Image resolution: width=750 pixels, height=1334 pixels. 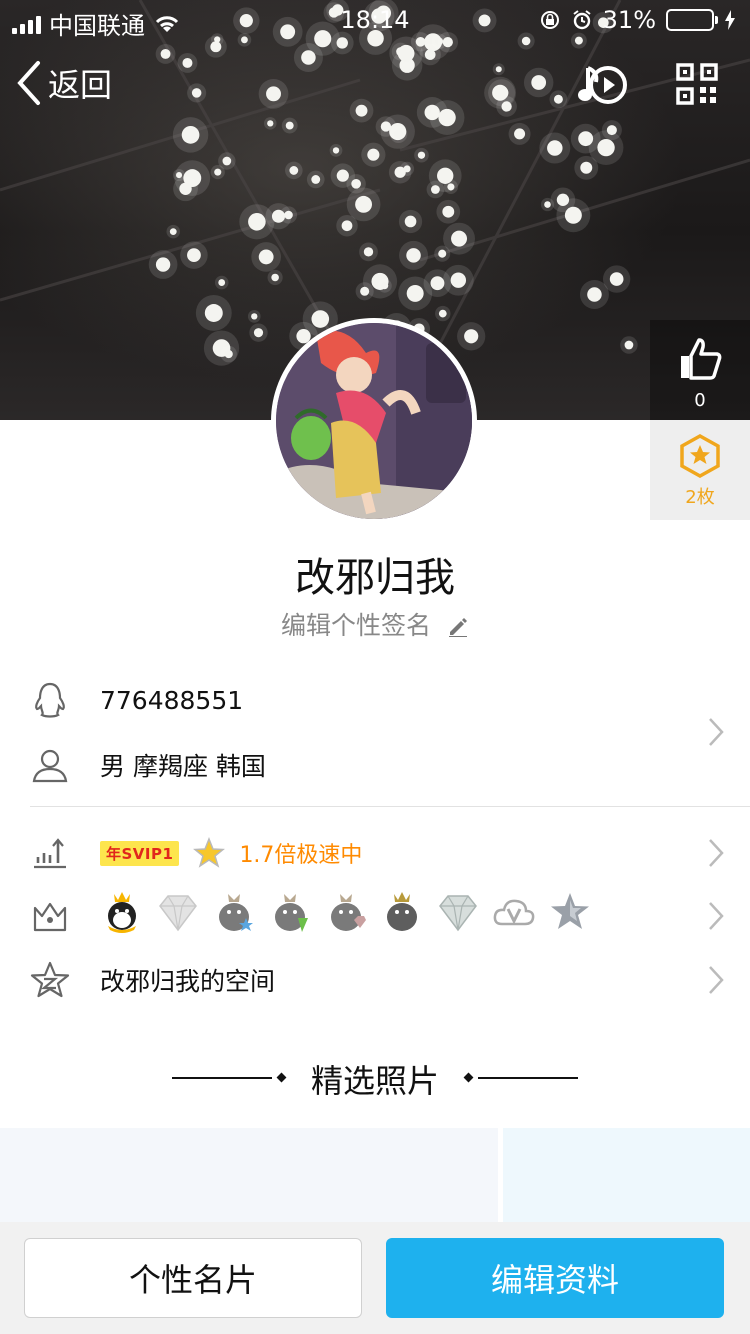 I want to click on gray-penguin-crown-icon, so click(x=402, y=912).